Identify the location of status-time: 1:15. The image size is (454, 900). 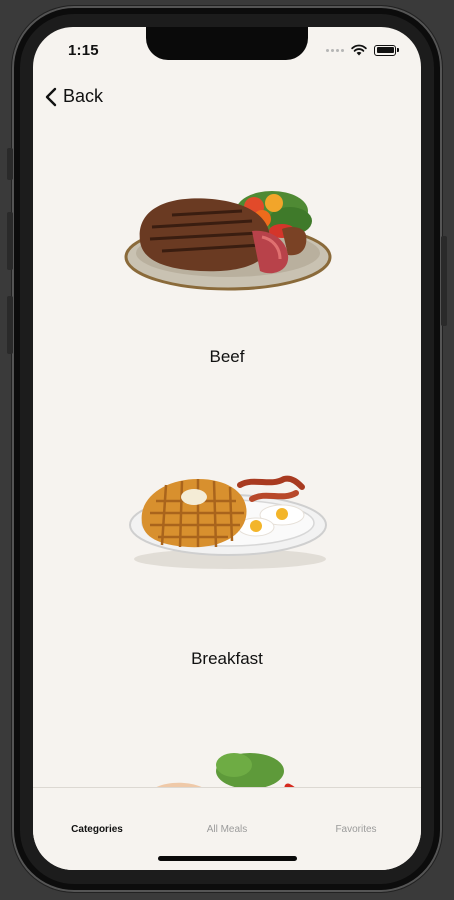
(83, 50).